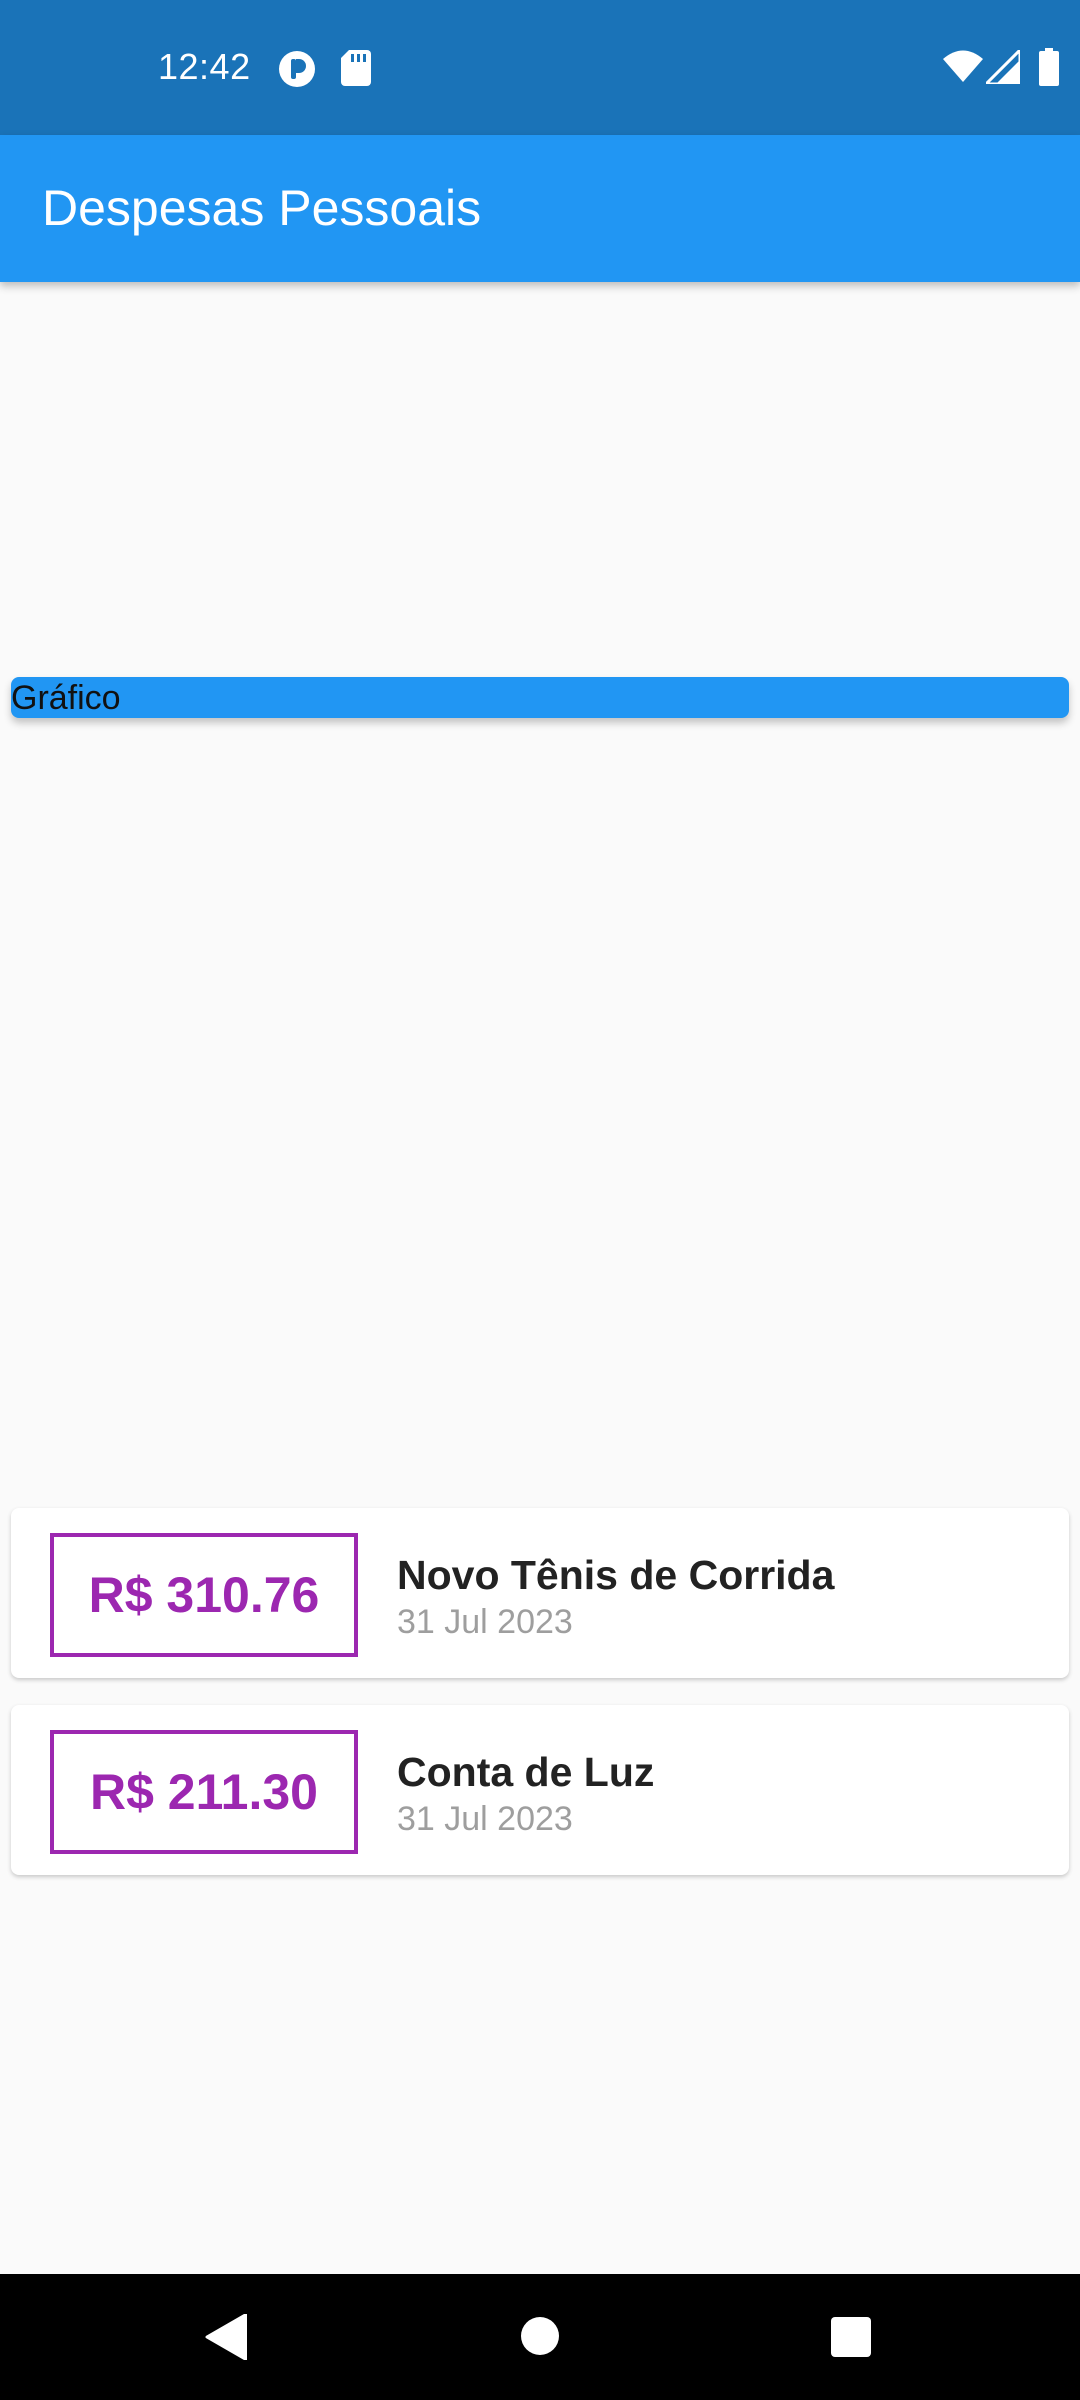 This screenshot has width=1080, height=2400. I want to click on transaction-title: Novo Tênis de Corrida, so click(616, 1575).